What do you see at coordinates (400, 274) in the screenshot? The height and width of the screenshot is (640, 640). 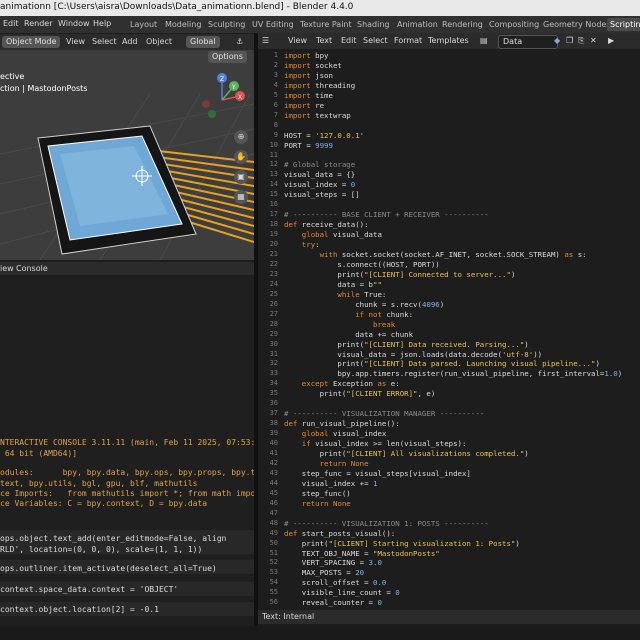 I see `code-line: print("[CLIENT] Connected to server...")` at bounding box center [400, 274].